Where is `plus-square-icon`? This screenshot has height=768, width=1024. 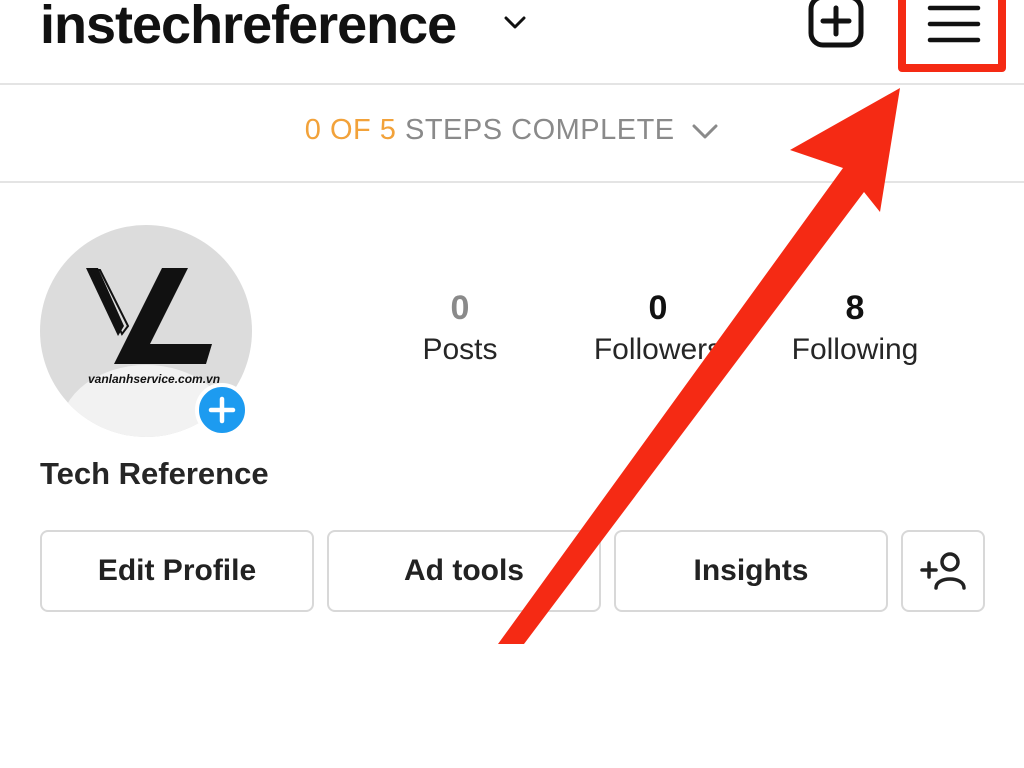
plus-square-icon is located at coordinates (836, 25).